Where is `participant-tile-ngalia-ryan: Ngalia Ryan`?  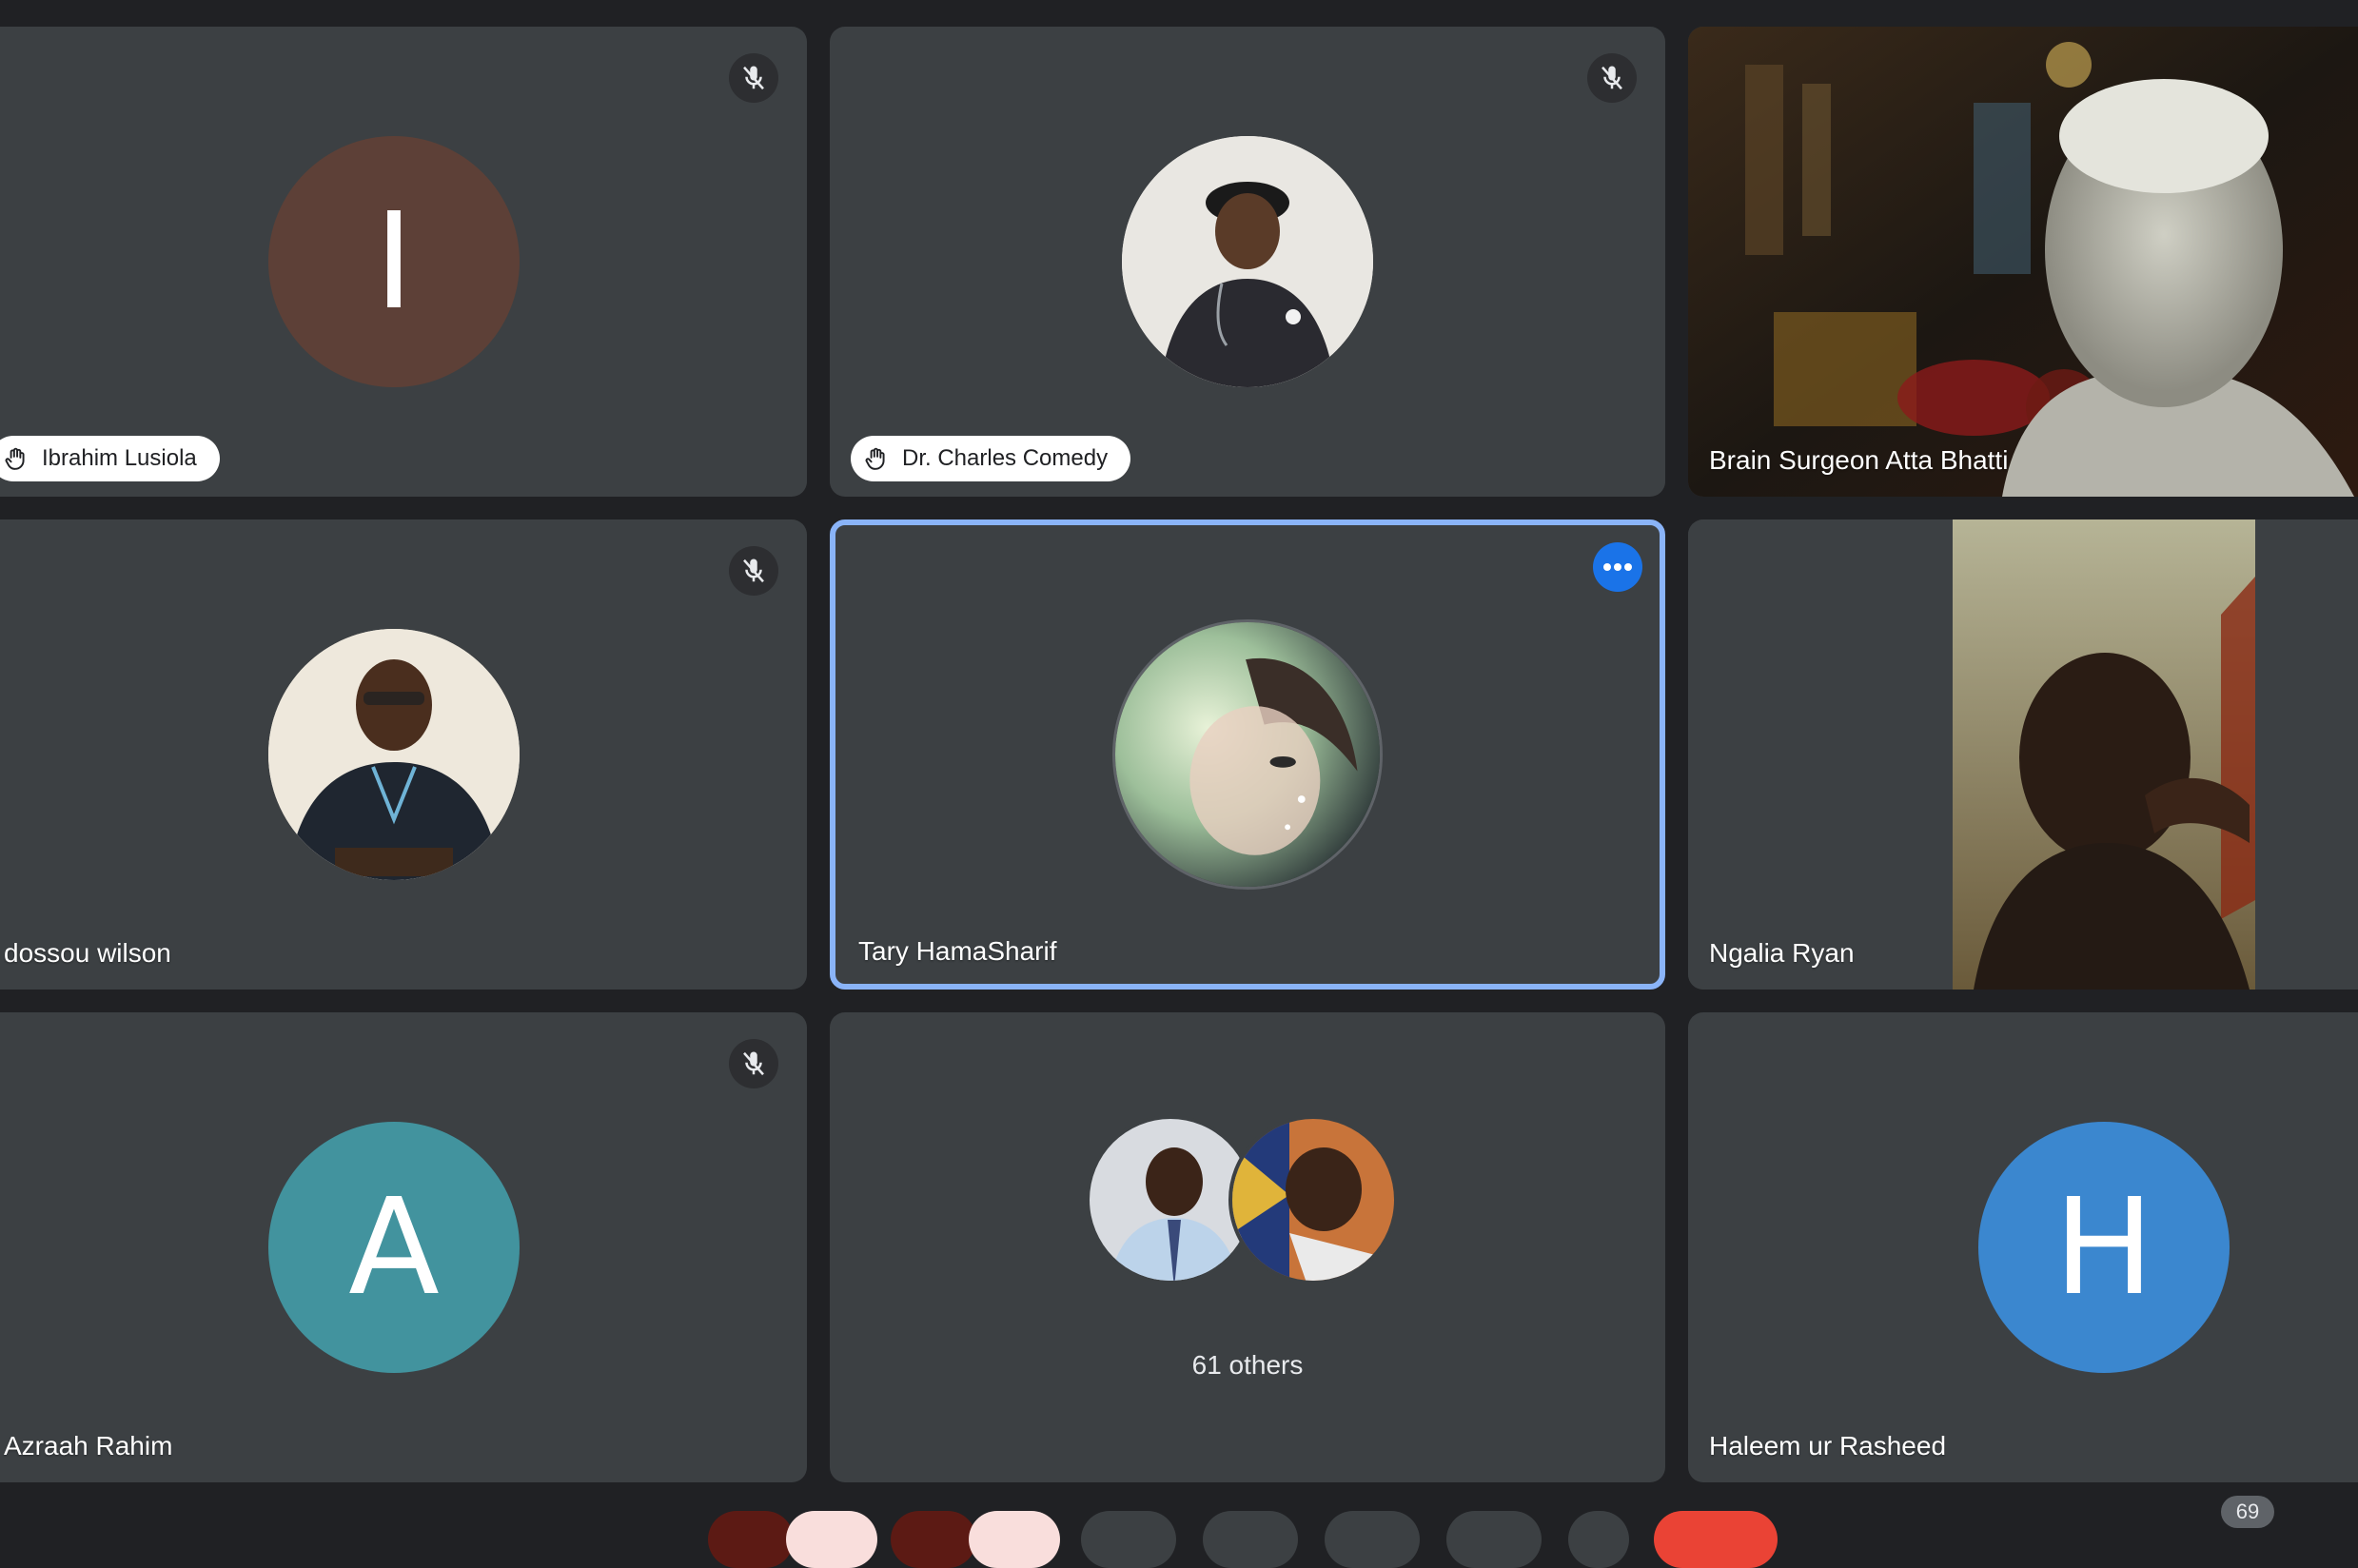
participant-tile-ngalia-ryan: Ngalia Ryan is located at coordinates (2023, 754).